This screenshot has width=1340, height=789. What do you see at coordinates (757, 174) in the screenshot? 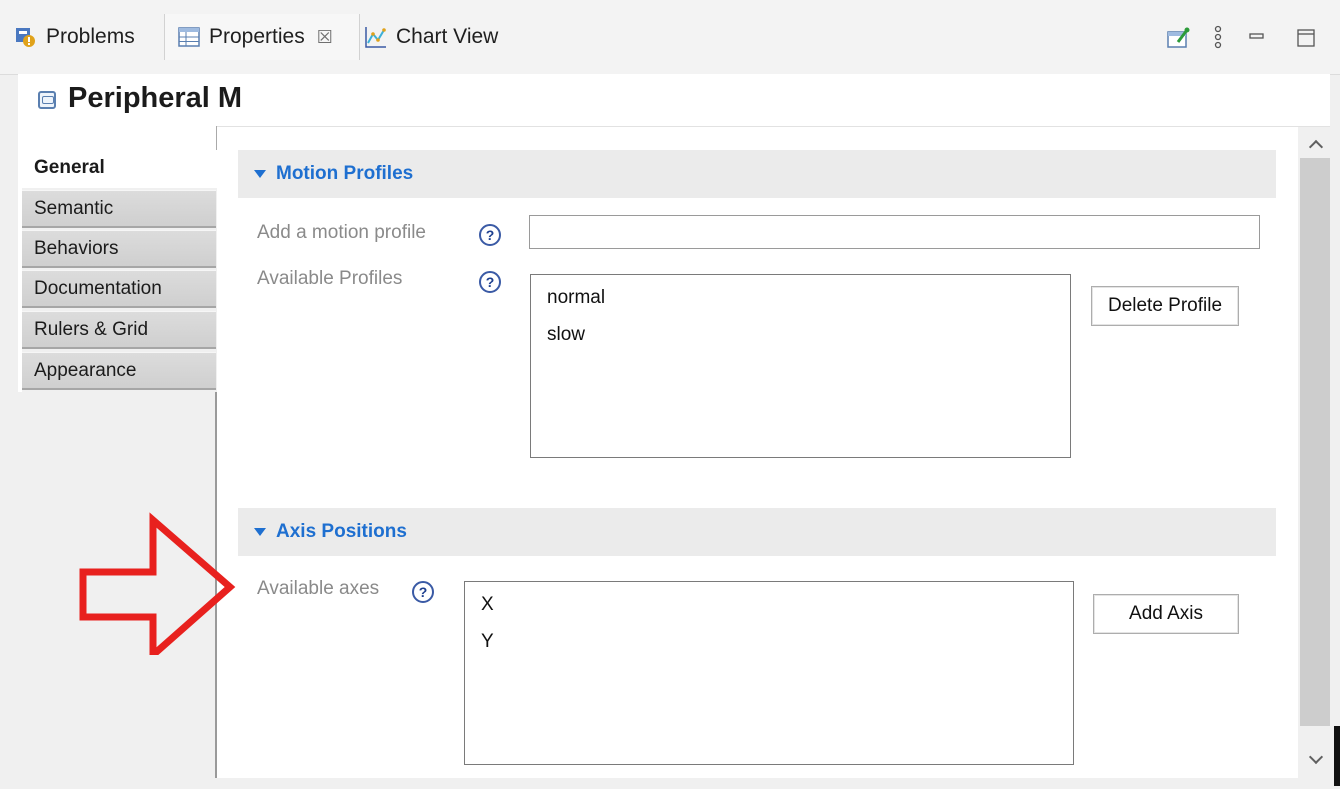
I see `section-motion-profiles: Motion Profiles` at bounding box center [757, 174].